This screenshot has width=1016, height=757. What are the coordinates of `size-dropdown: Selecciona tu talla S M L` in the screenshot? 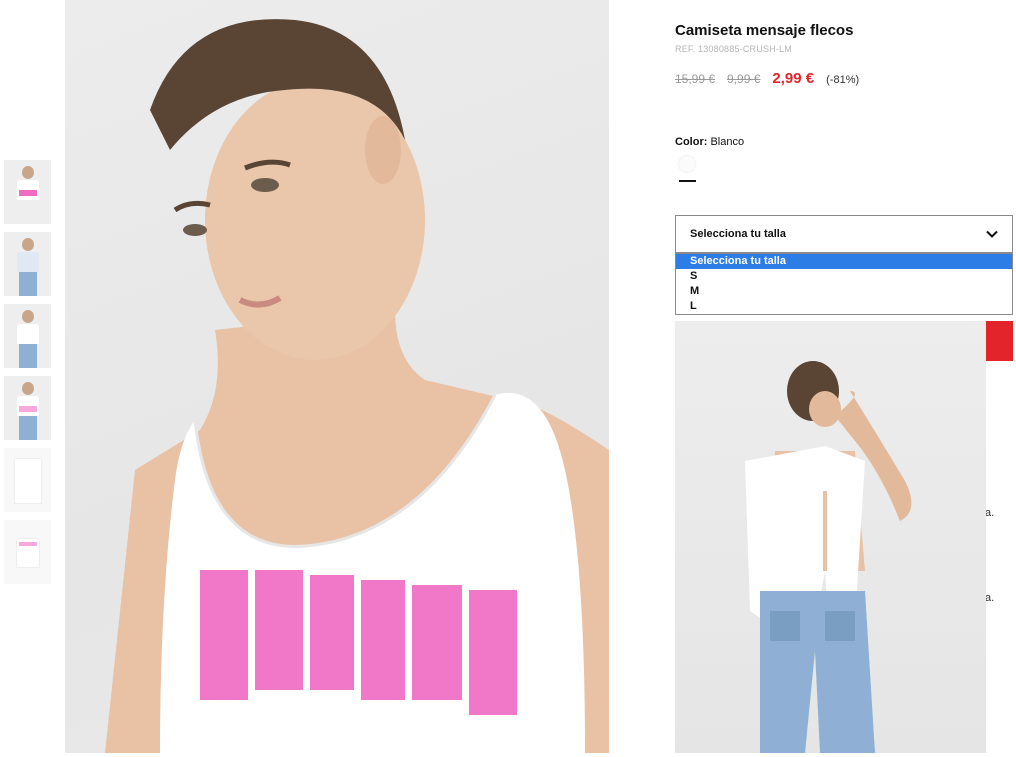 It's located at (844, 284).